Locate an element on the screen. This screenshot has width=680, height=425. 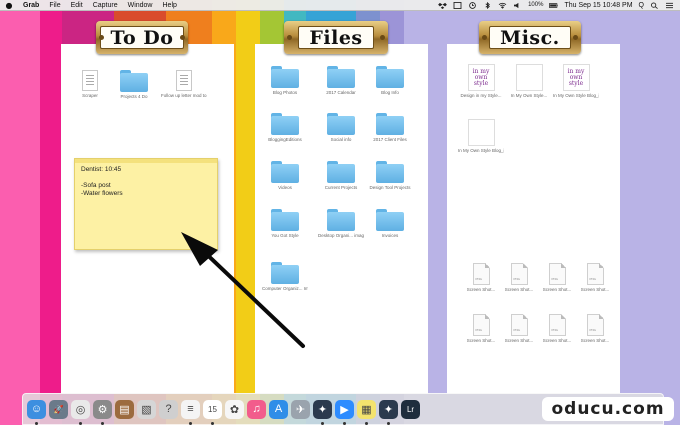
stickies-menu-icon is located at coordinates (457, 5).